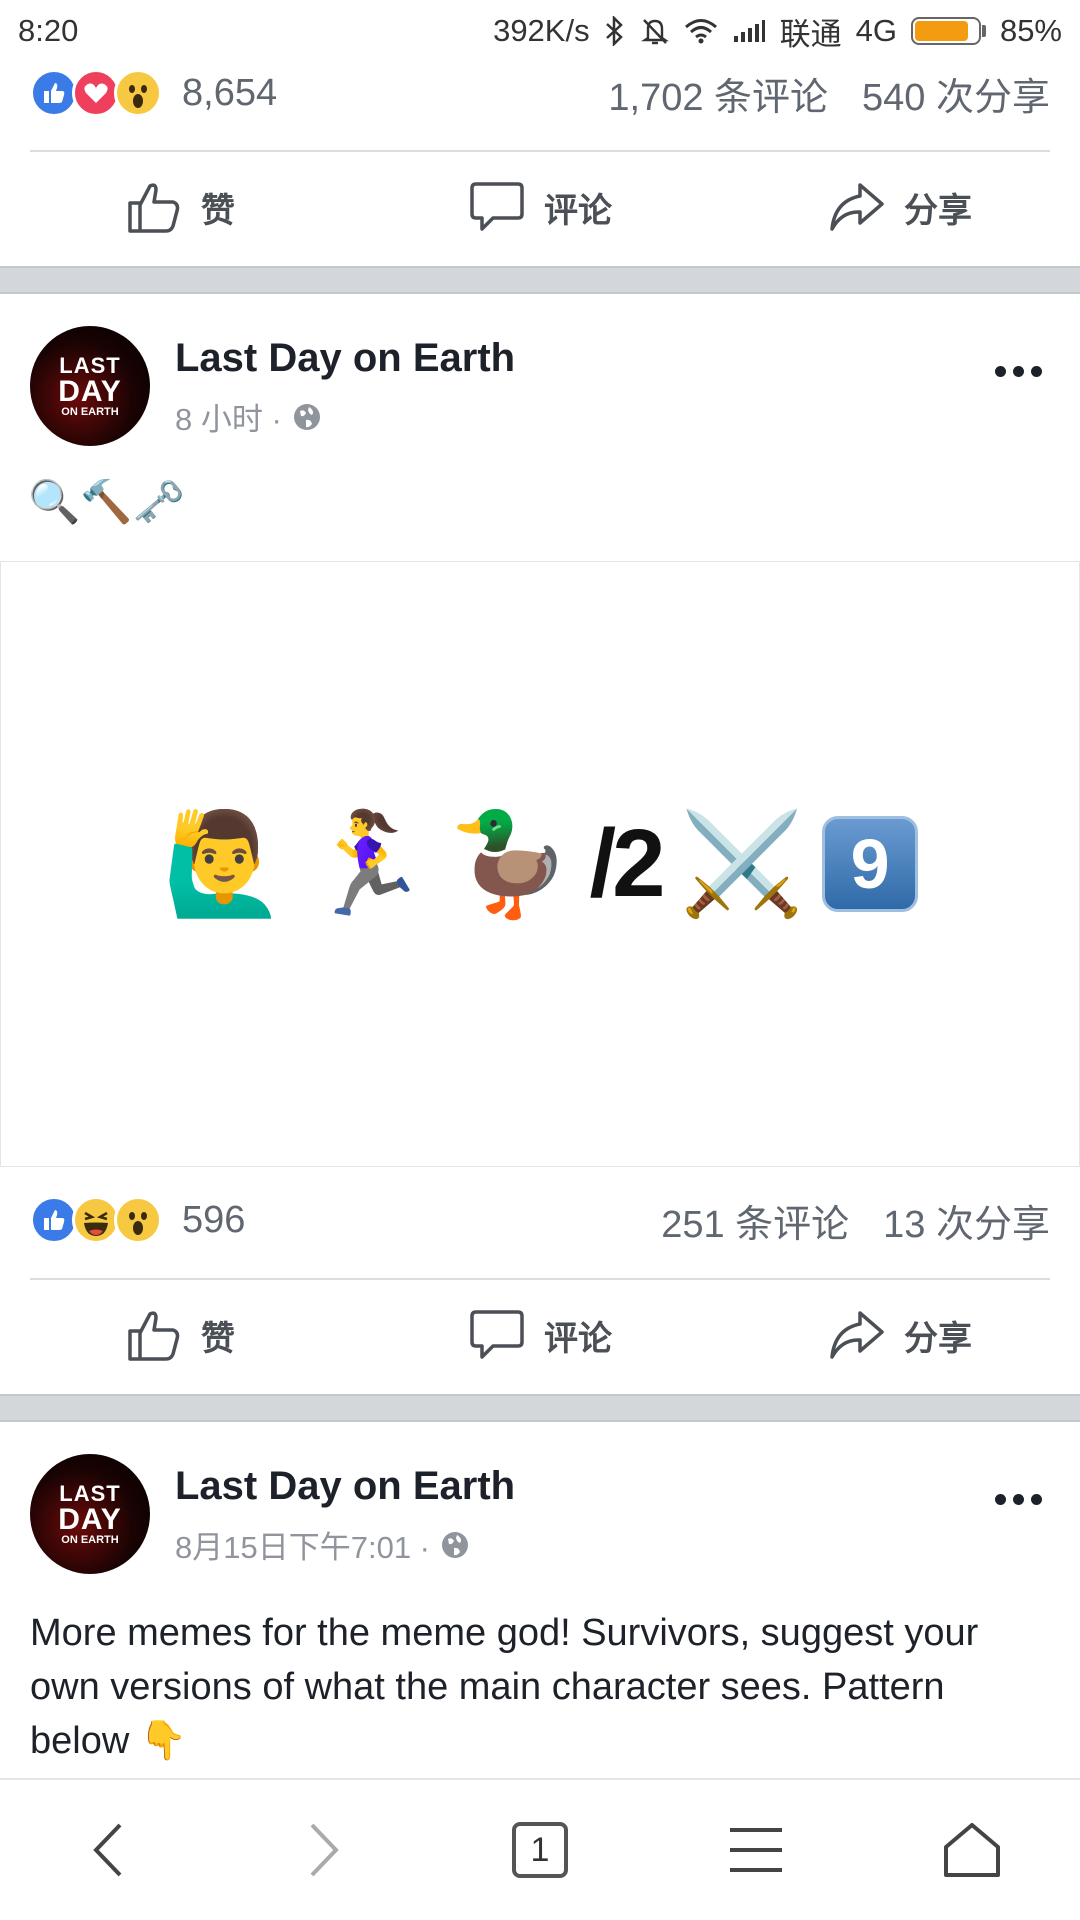 The width and height of the screenshot is (1080, 1920). I want to click on reaction-count: 596, so click(214, 1219).